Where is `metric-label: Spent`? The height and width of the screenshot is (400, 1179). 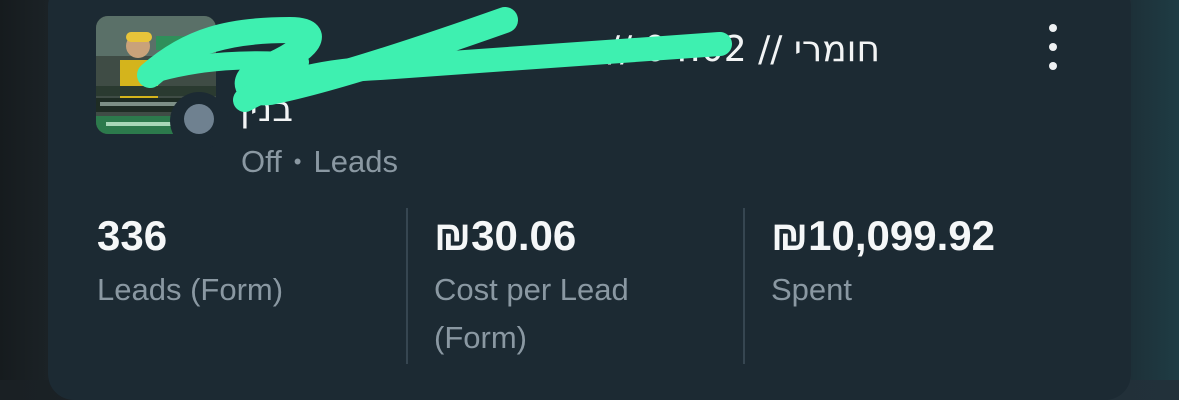 metric-label: Spent is located at coordinates (812, 289).